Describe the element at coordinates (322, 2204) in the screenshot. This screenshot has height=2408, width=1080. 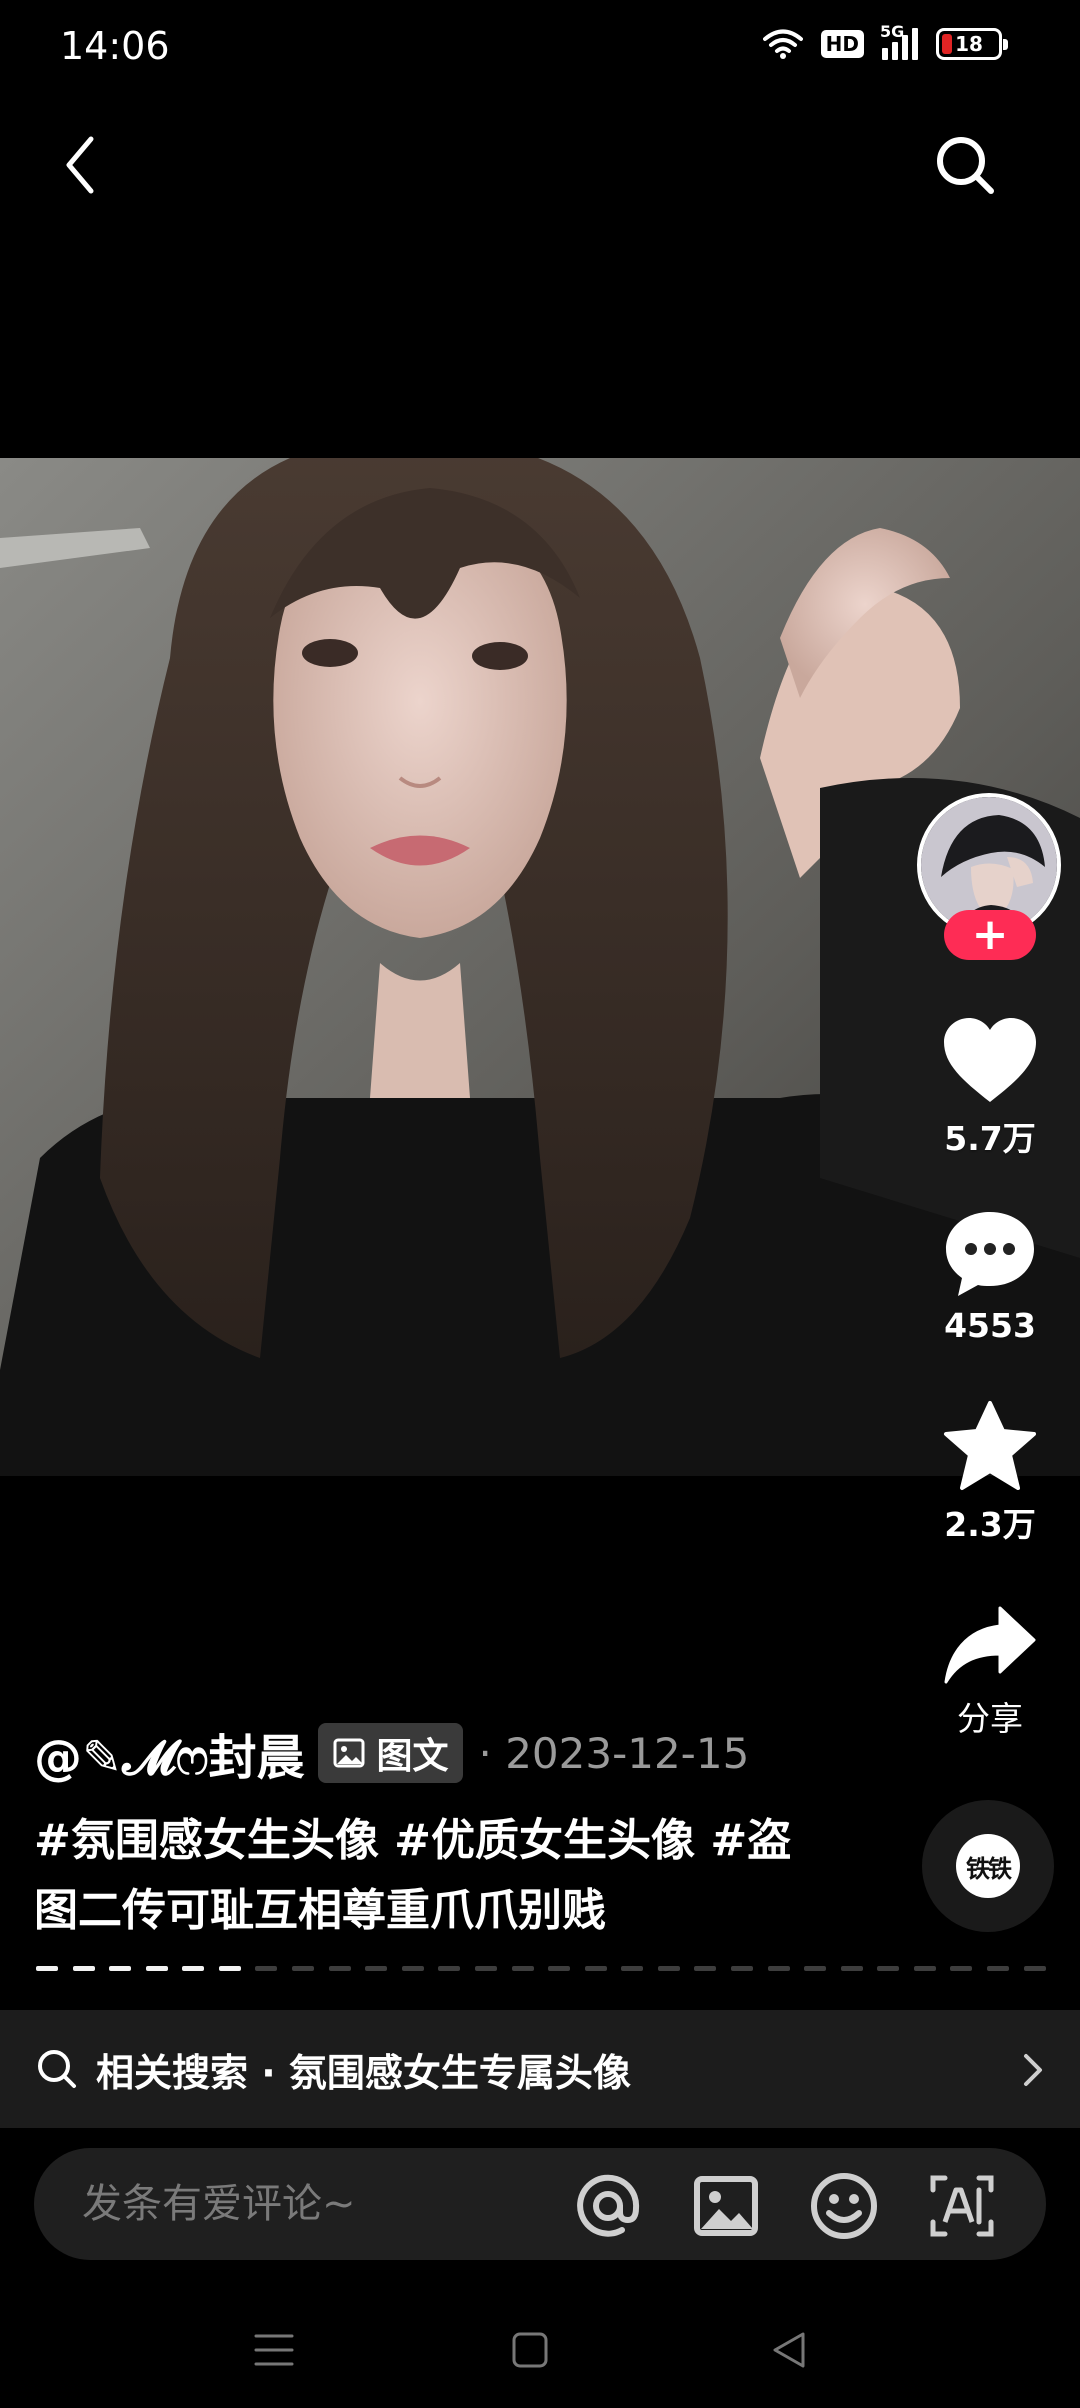
I see `comment-input` at that location.